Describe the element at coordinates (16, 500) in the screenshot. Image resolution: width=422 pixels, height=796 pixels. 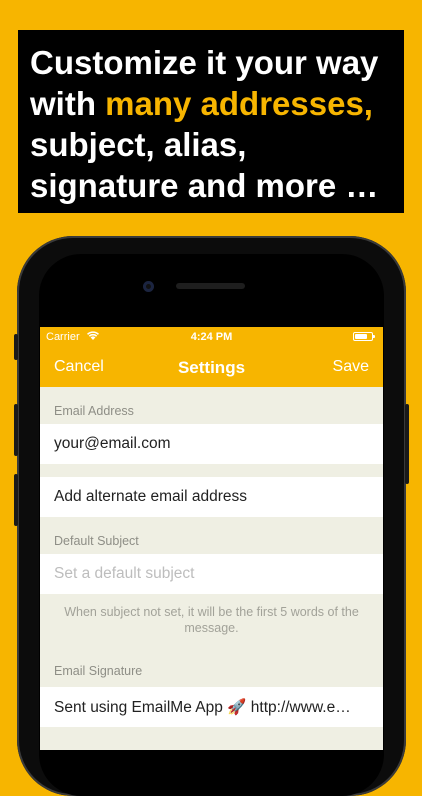
I see `phone-volume-down` at that location.